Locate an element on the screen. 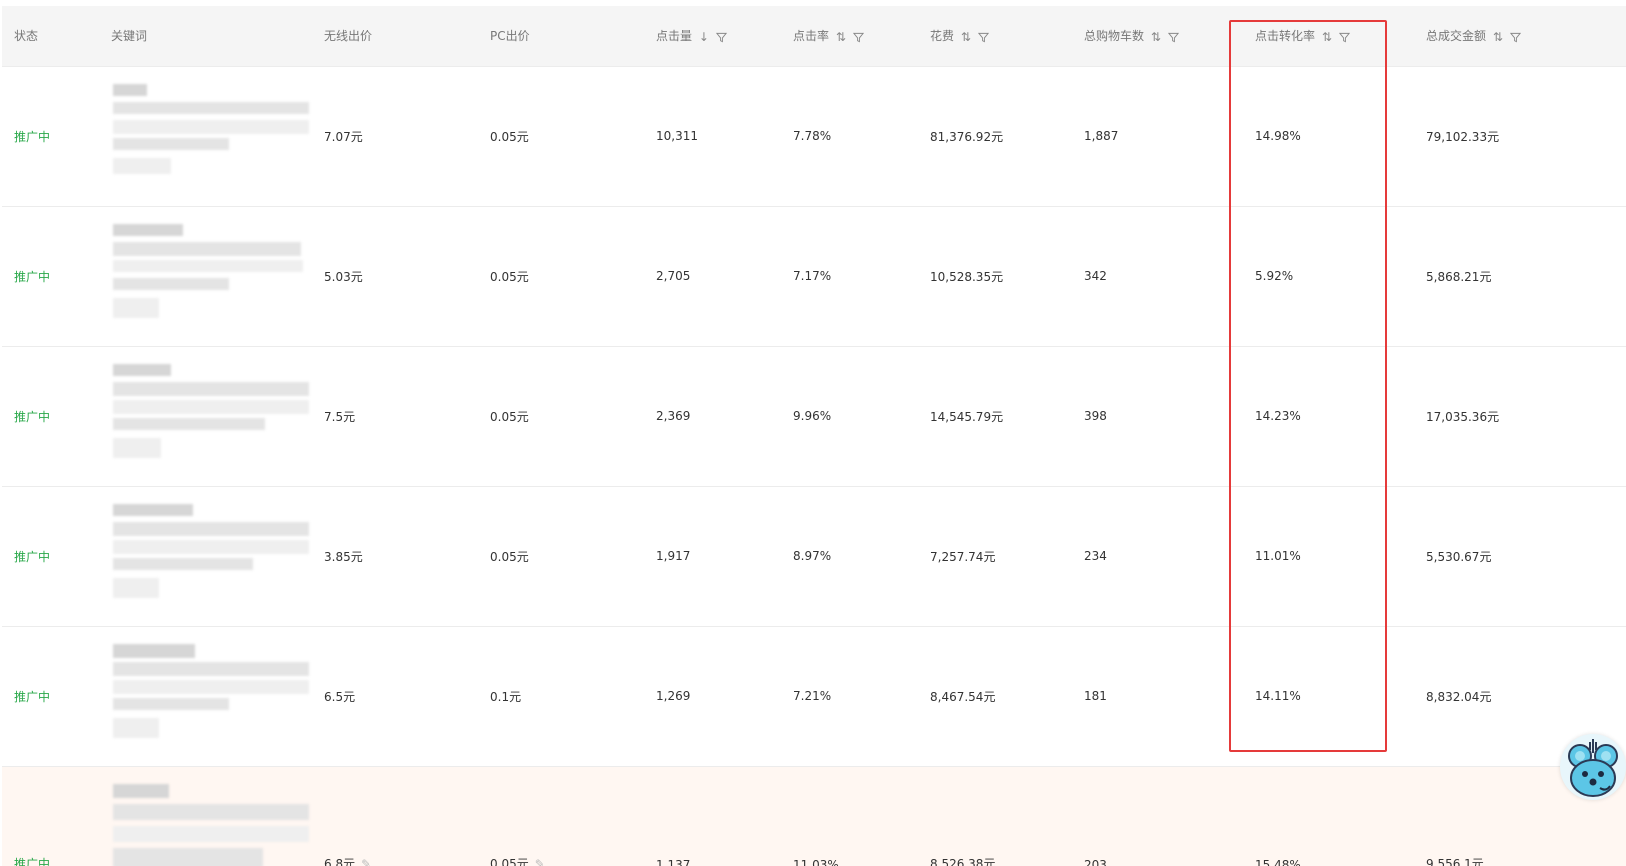  cost-cell: 7,257.74元 is located at coordinates (963, 556).